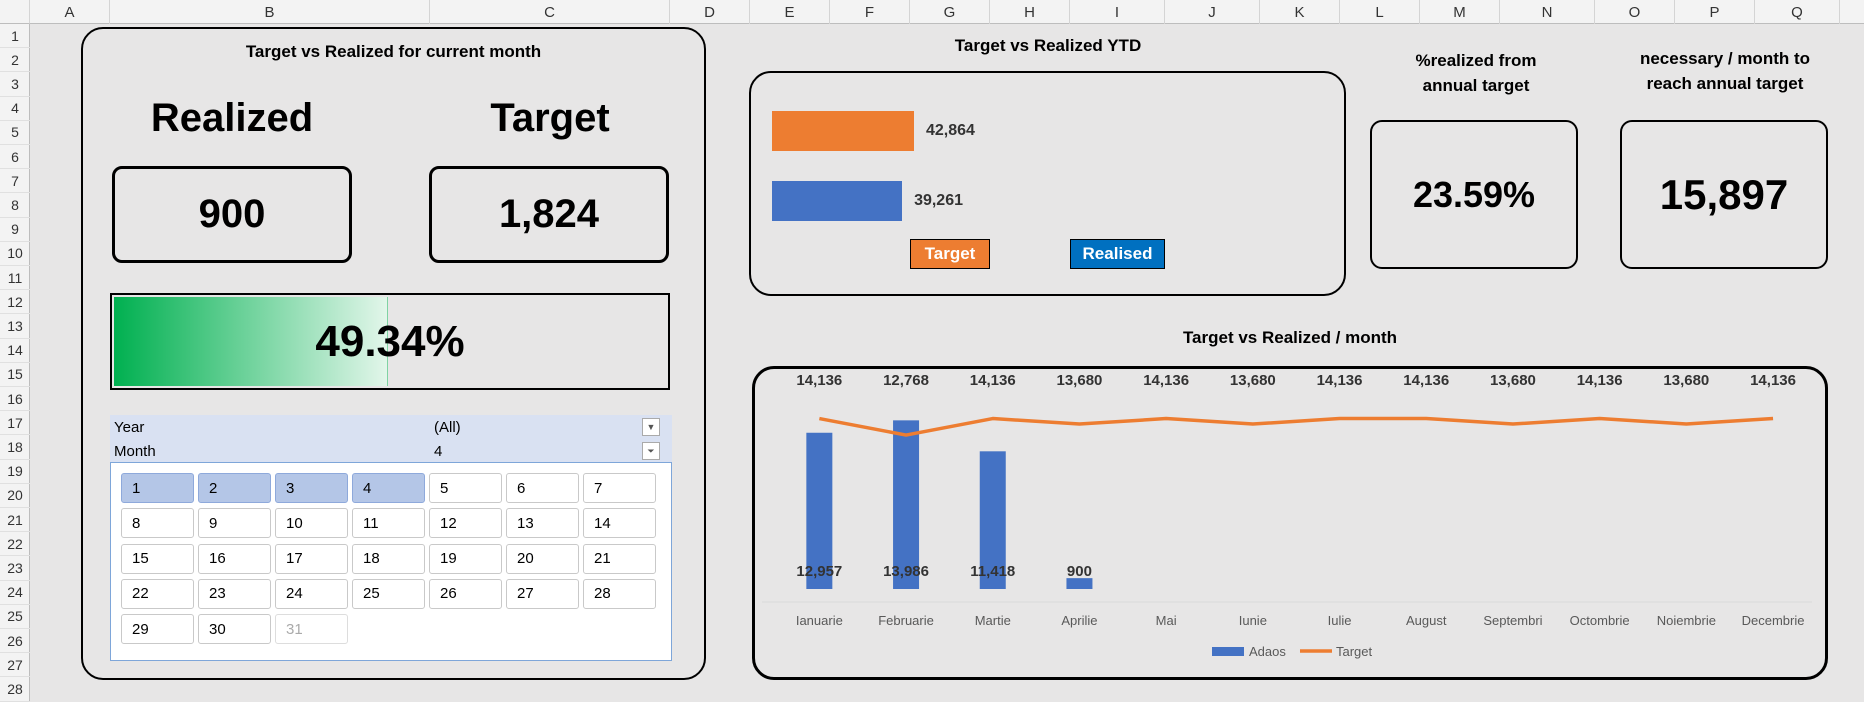  I want to click on ytd-realised-value: 39,261, so click(938, 200).